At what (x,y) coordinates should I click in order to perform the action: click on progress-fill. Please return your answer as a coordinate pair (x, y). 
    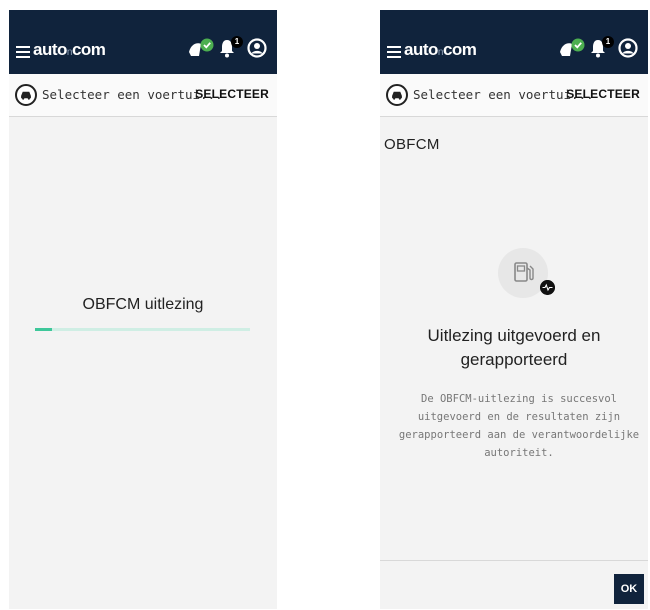
    Looking at the image, I should click on (44, 329).